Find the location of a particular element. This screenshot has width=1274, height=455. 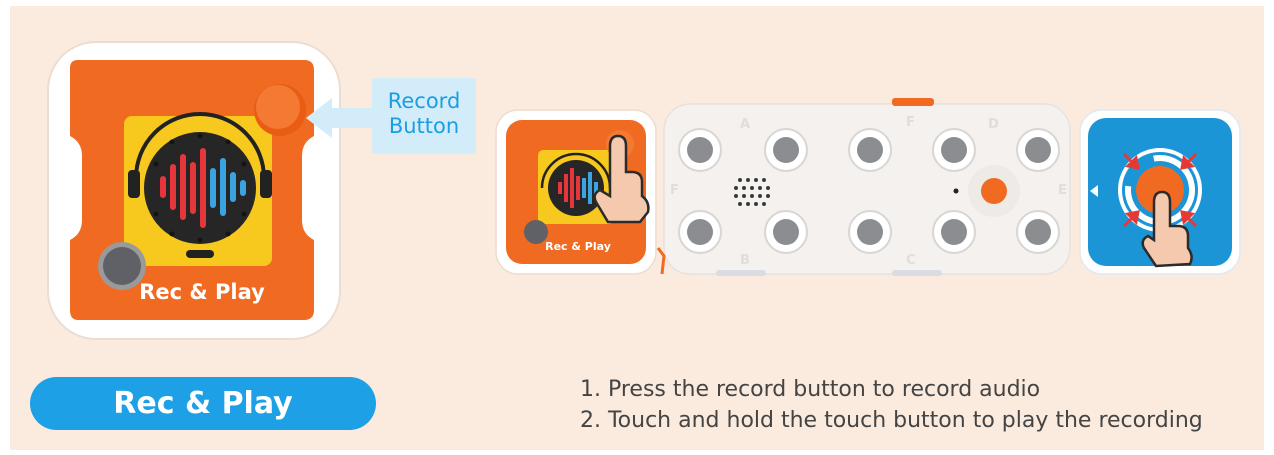

board-letter-b: B is located at coordinates (745, 260).